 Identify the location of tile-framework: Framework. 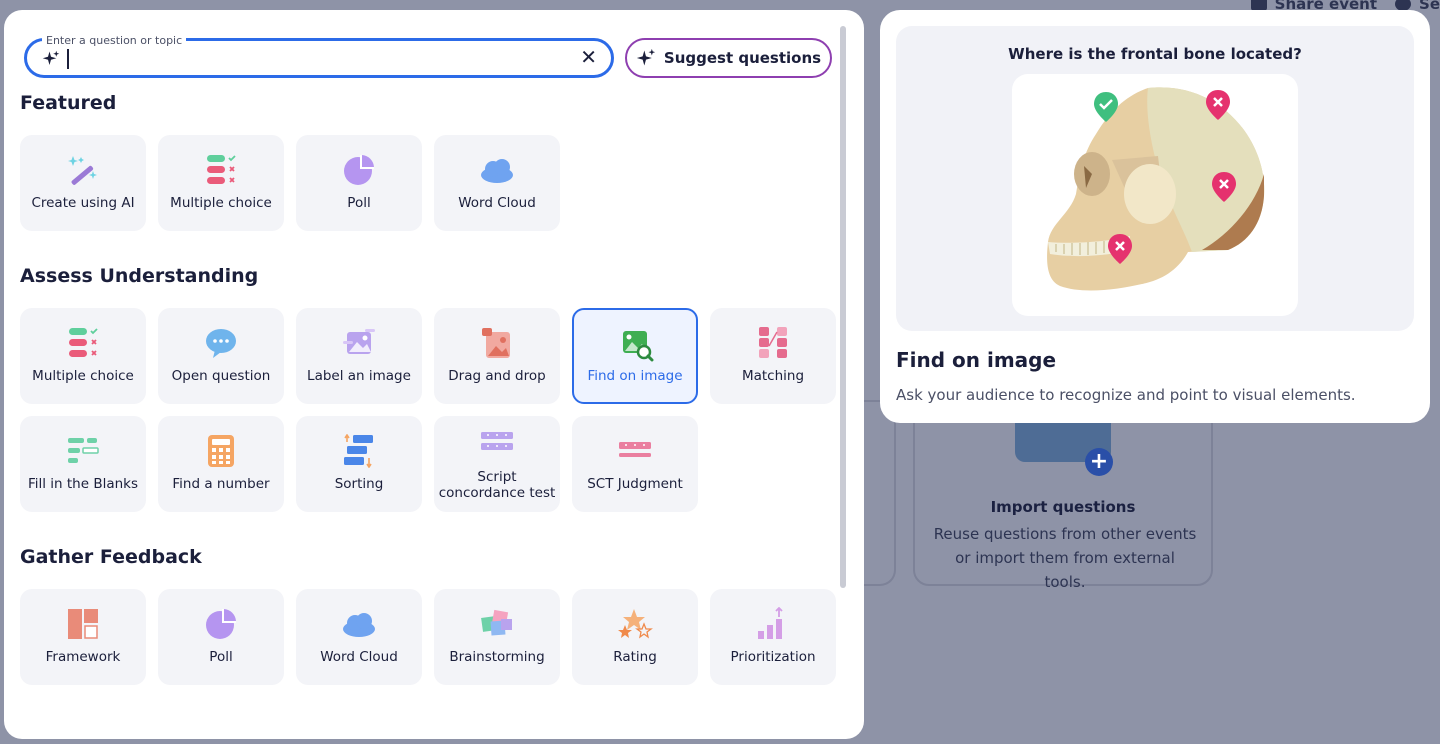
(83, 637).